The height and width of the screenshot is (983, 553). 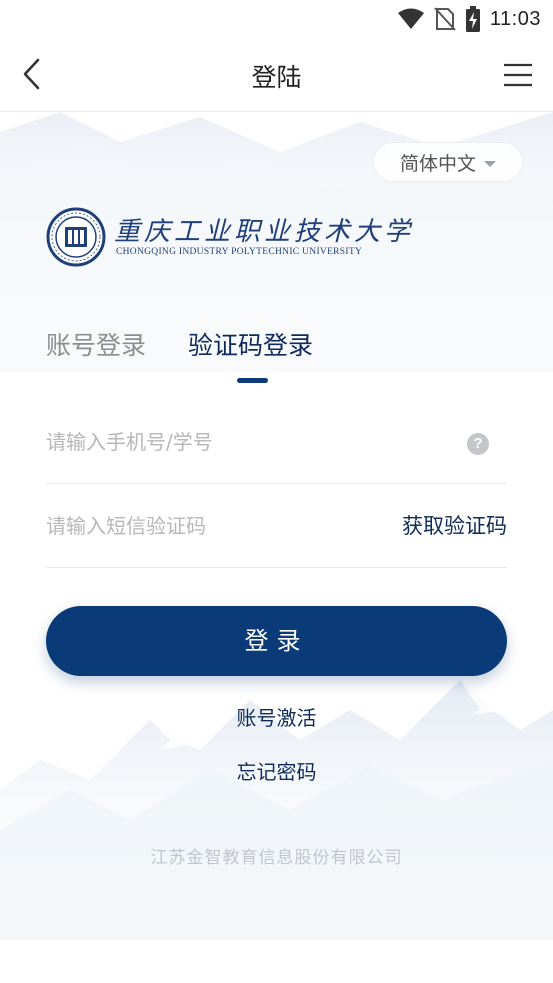 What do you see at coordinates (454, 525) in the screenshot?
I see `get-code-button: 获取验证码` at bounding box center [454, 525].